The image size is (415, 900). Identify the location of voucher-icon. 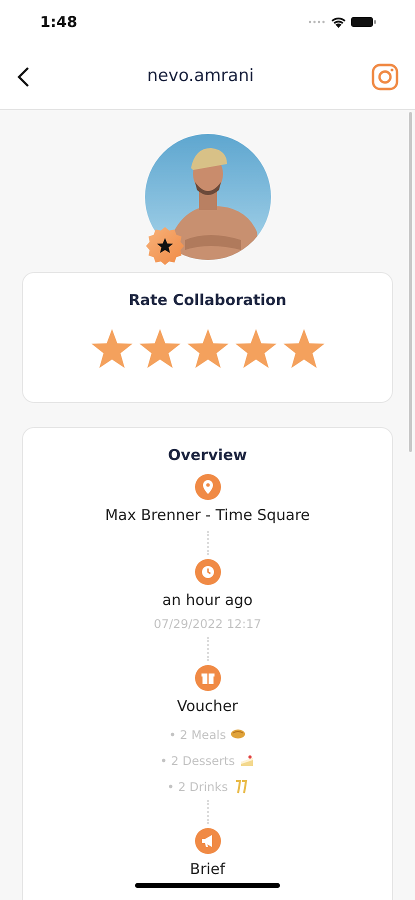
(207, 678).